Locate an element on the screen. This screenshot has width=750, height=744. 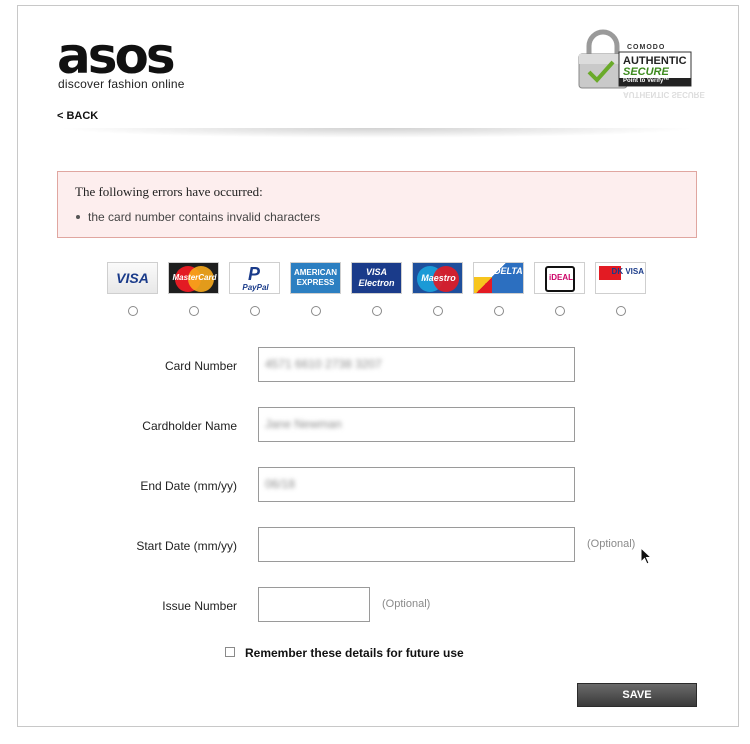
card-number-value: 4571 6610 2738 3207 is located at coordinates (323, 364).